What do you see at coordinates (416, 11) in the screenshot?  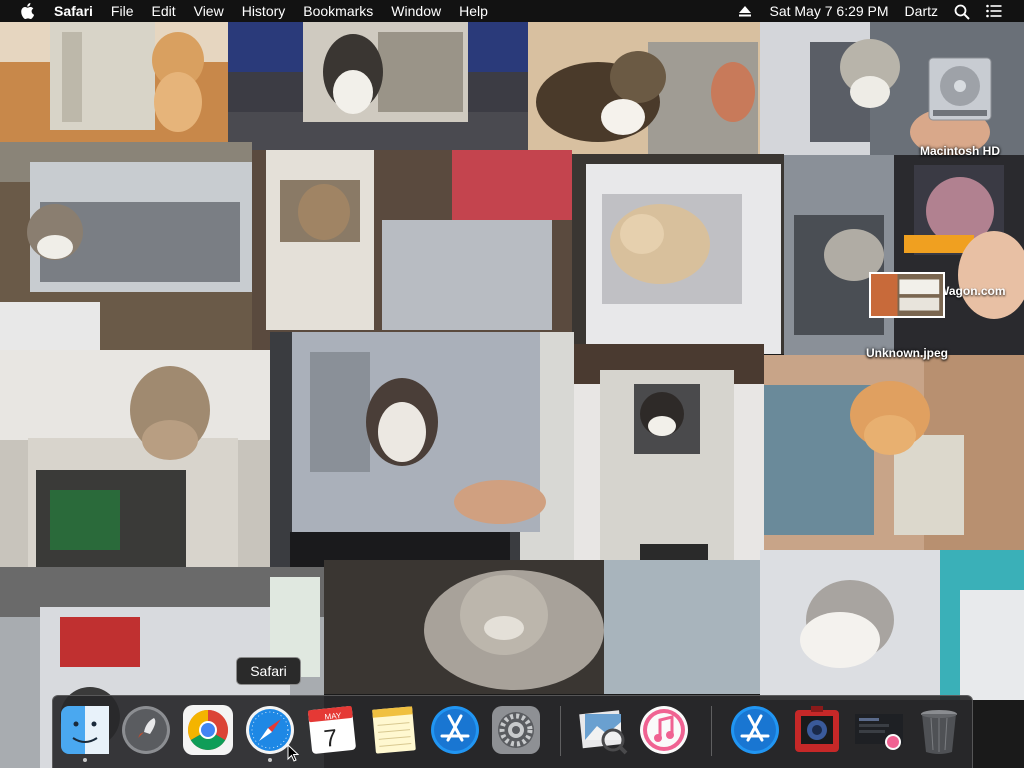 I see `menu-window: Window` at bounding box center [416, 11].